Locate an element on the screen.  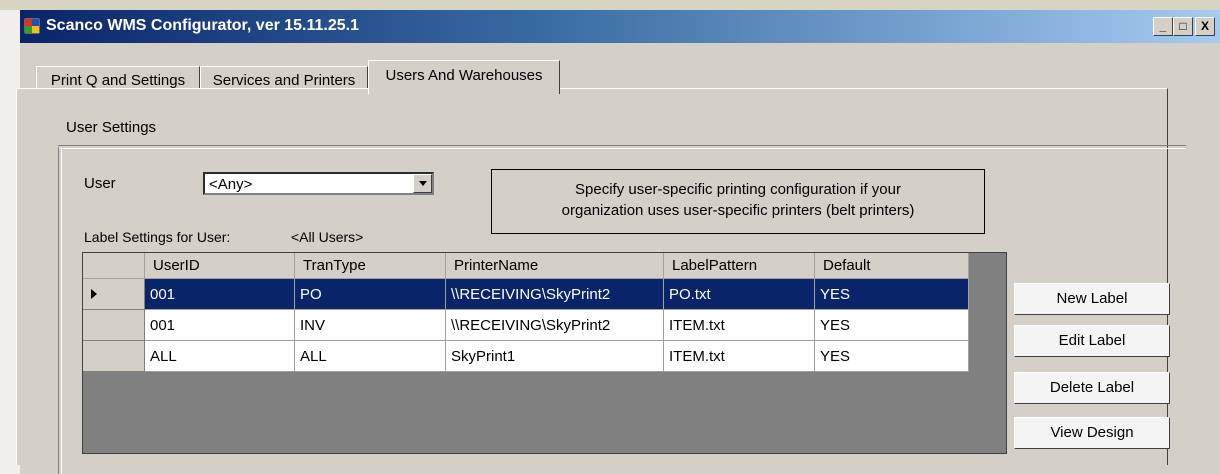
chevron-down-icon is located at coordinates (423, 183).